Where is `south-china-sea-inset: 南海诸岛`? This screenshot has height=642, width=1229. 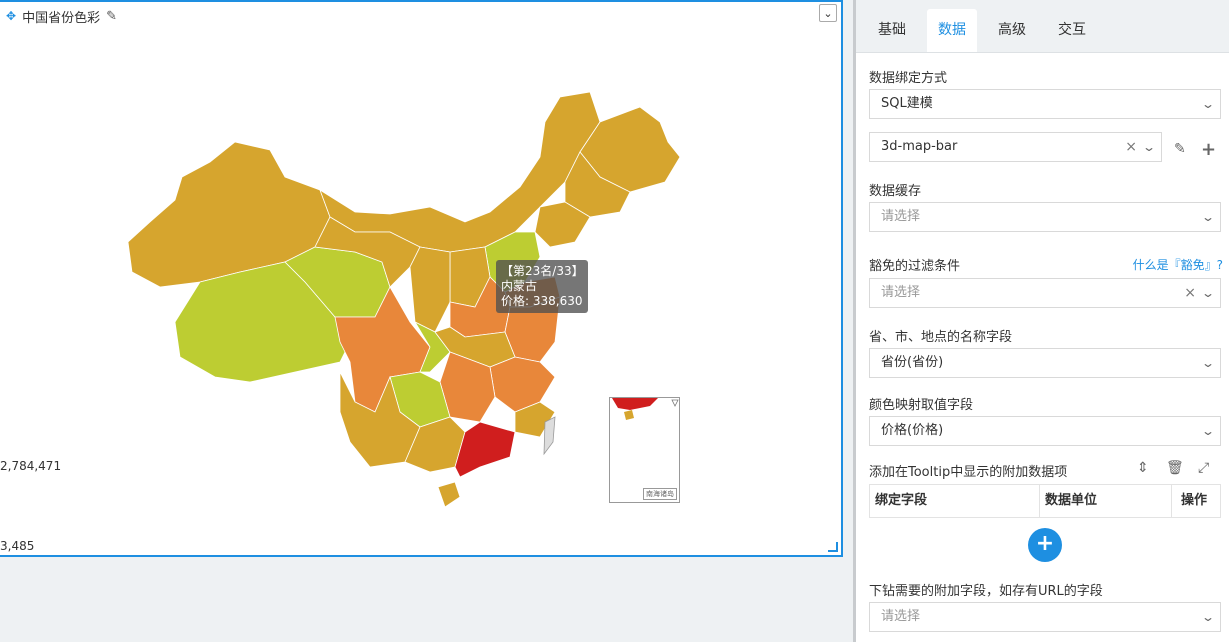
south-china-sea-inset: 南海诸岛 is located at coordinates (644, 450).